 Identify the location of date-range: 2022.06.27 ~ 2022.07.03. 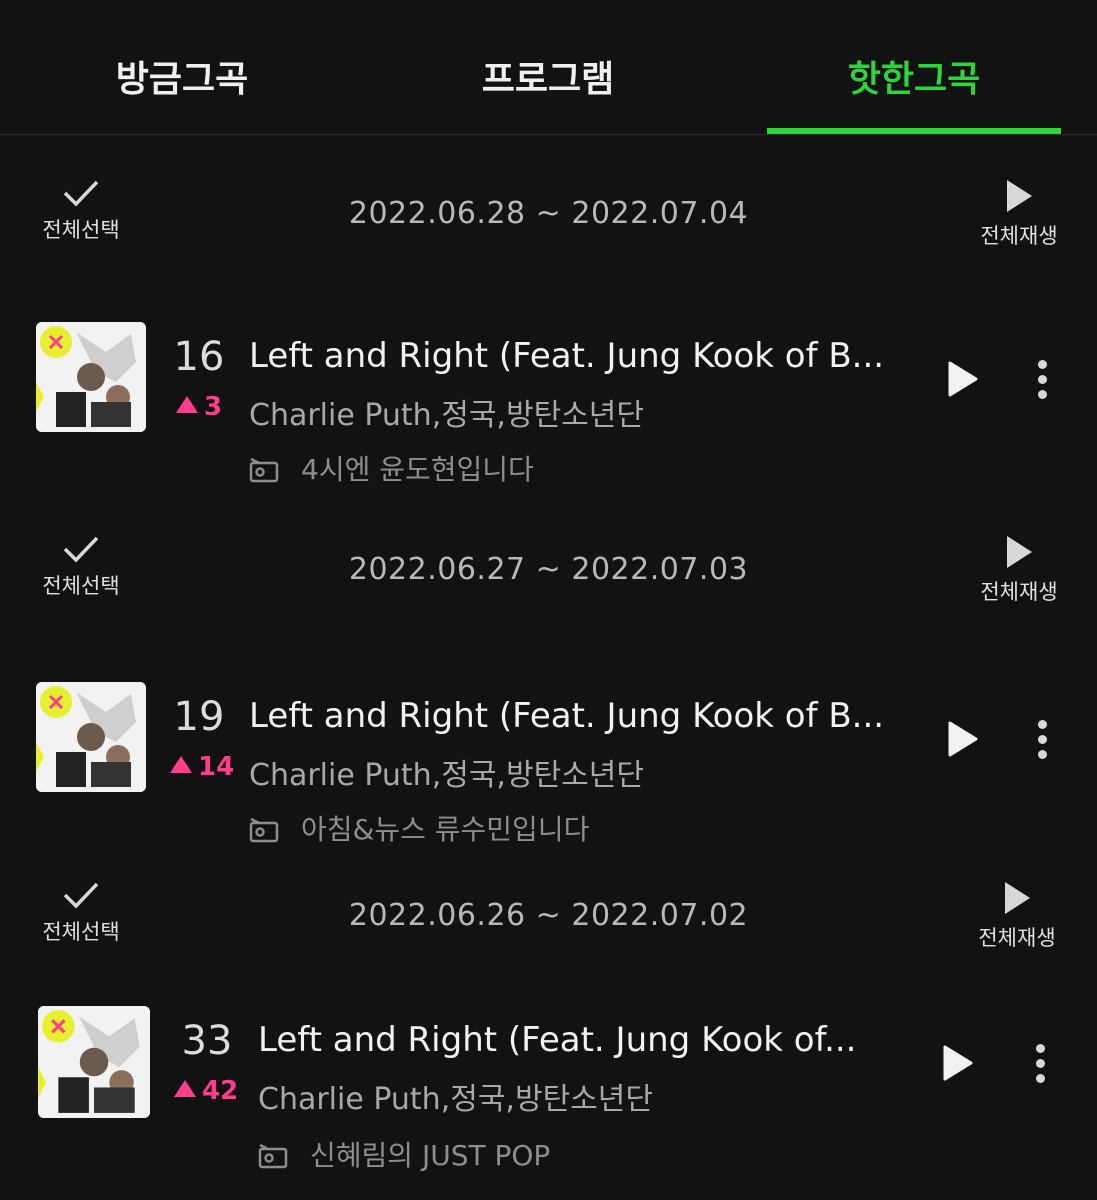
(548, 569).